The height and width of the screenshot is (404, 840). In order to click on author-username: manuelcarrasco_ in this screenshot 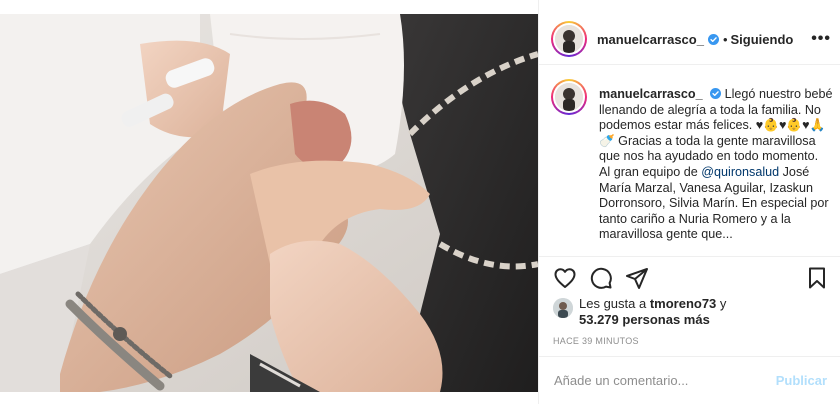, I will do `click(650, 39)`.